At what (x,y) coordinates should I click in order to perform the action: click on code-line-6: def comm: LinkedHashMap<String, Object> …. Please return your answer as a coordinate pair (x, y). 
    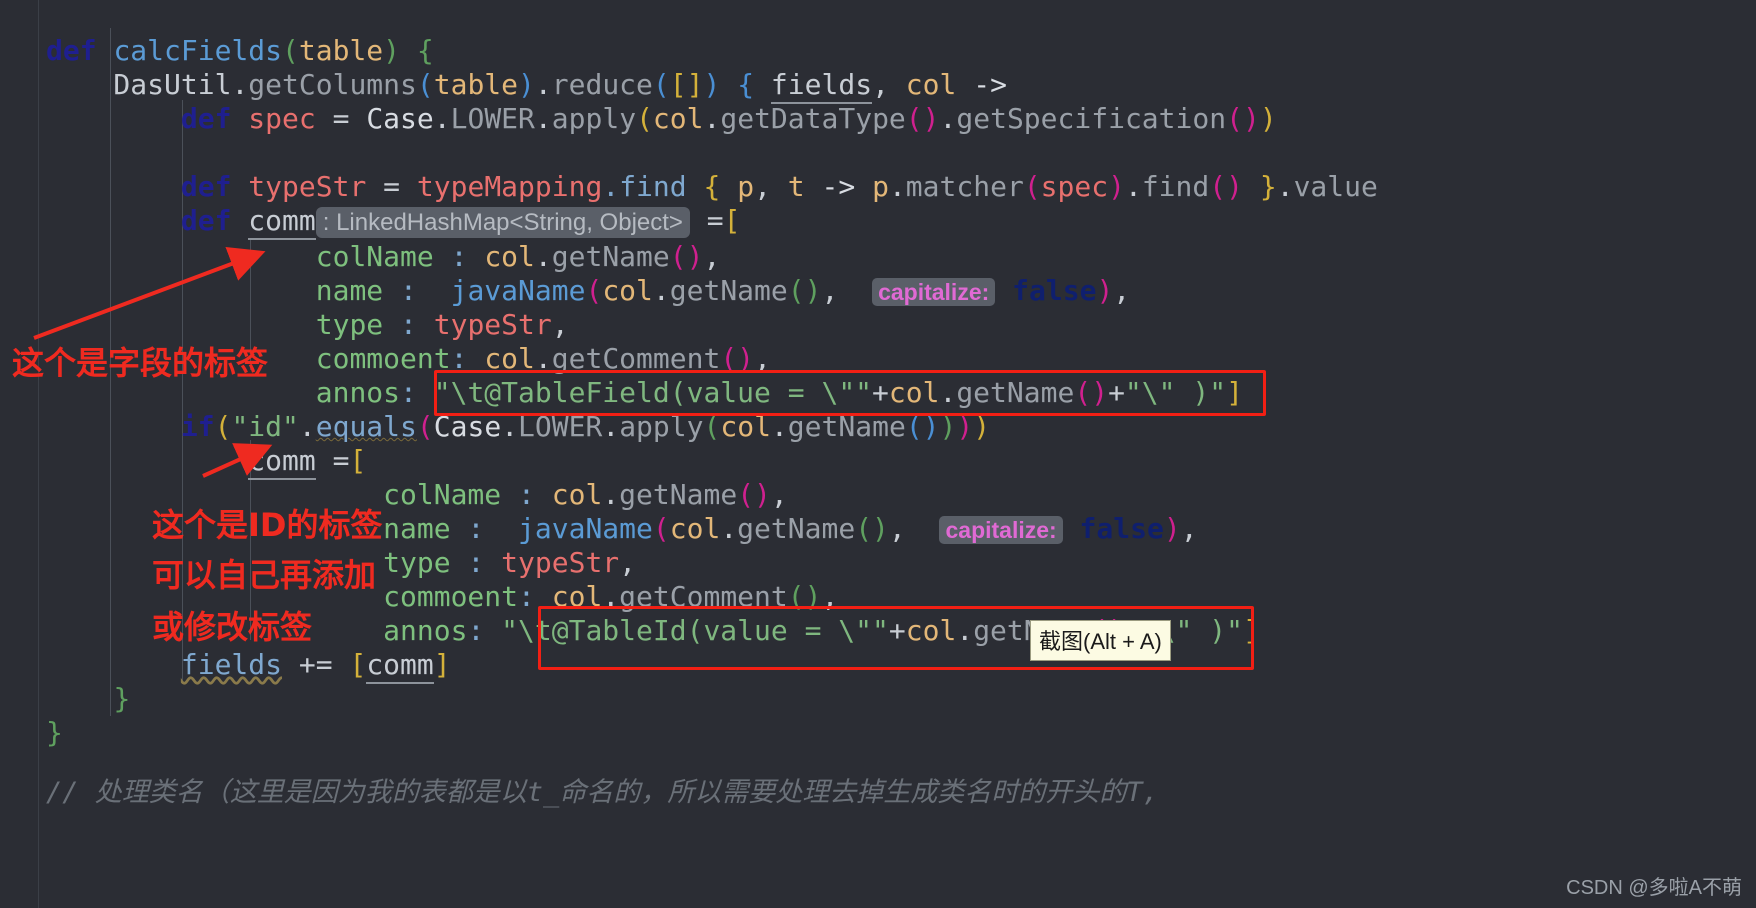
    Looking at the image, I should click on (393, 222).